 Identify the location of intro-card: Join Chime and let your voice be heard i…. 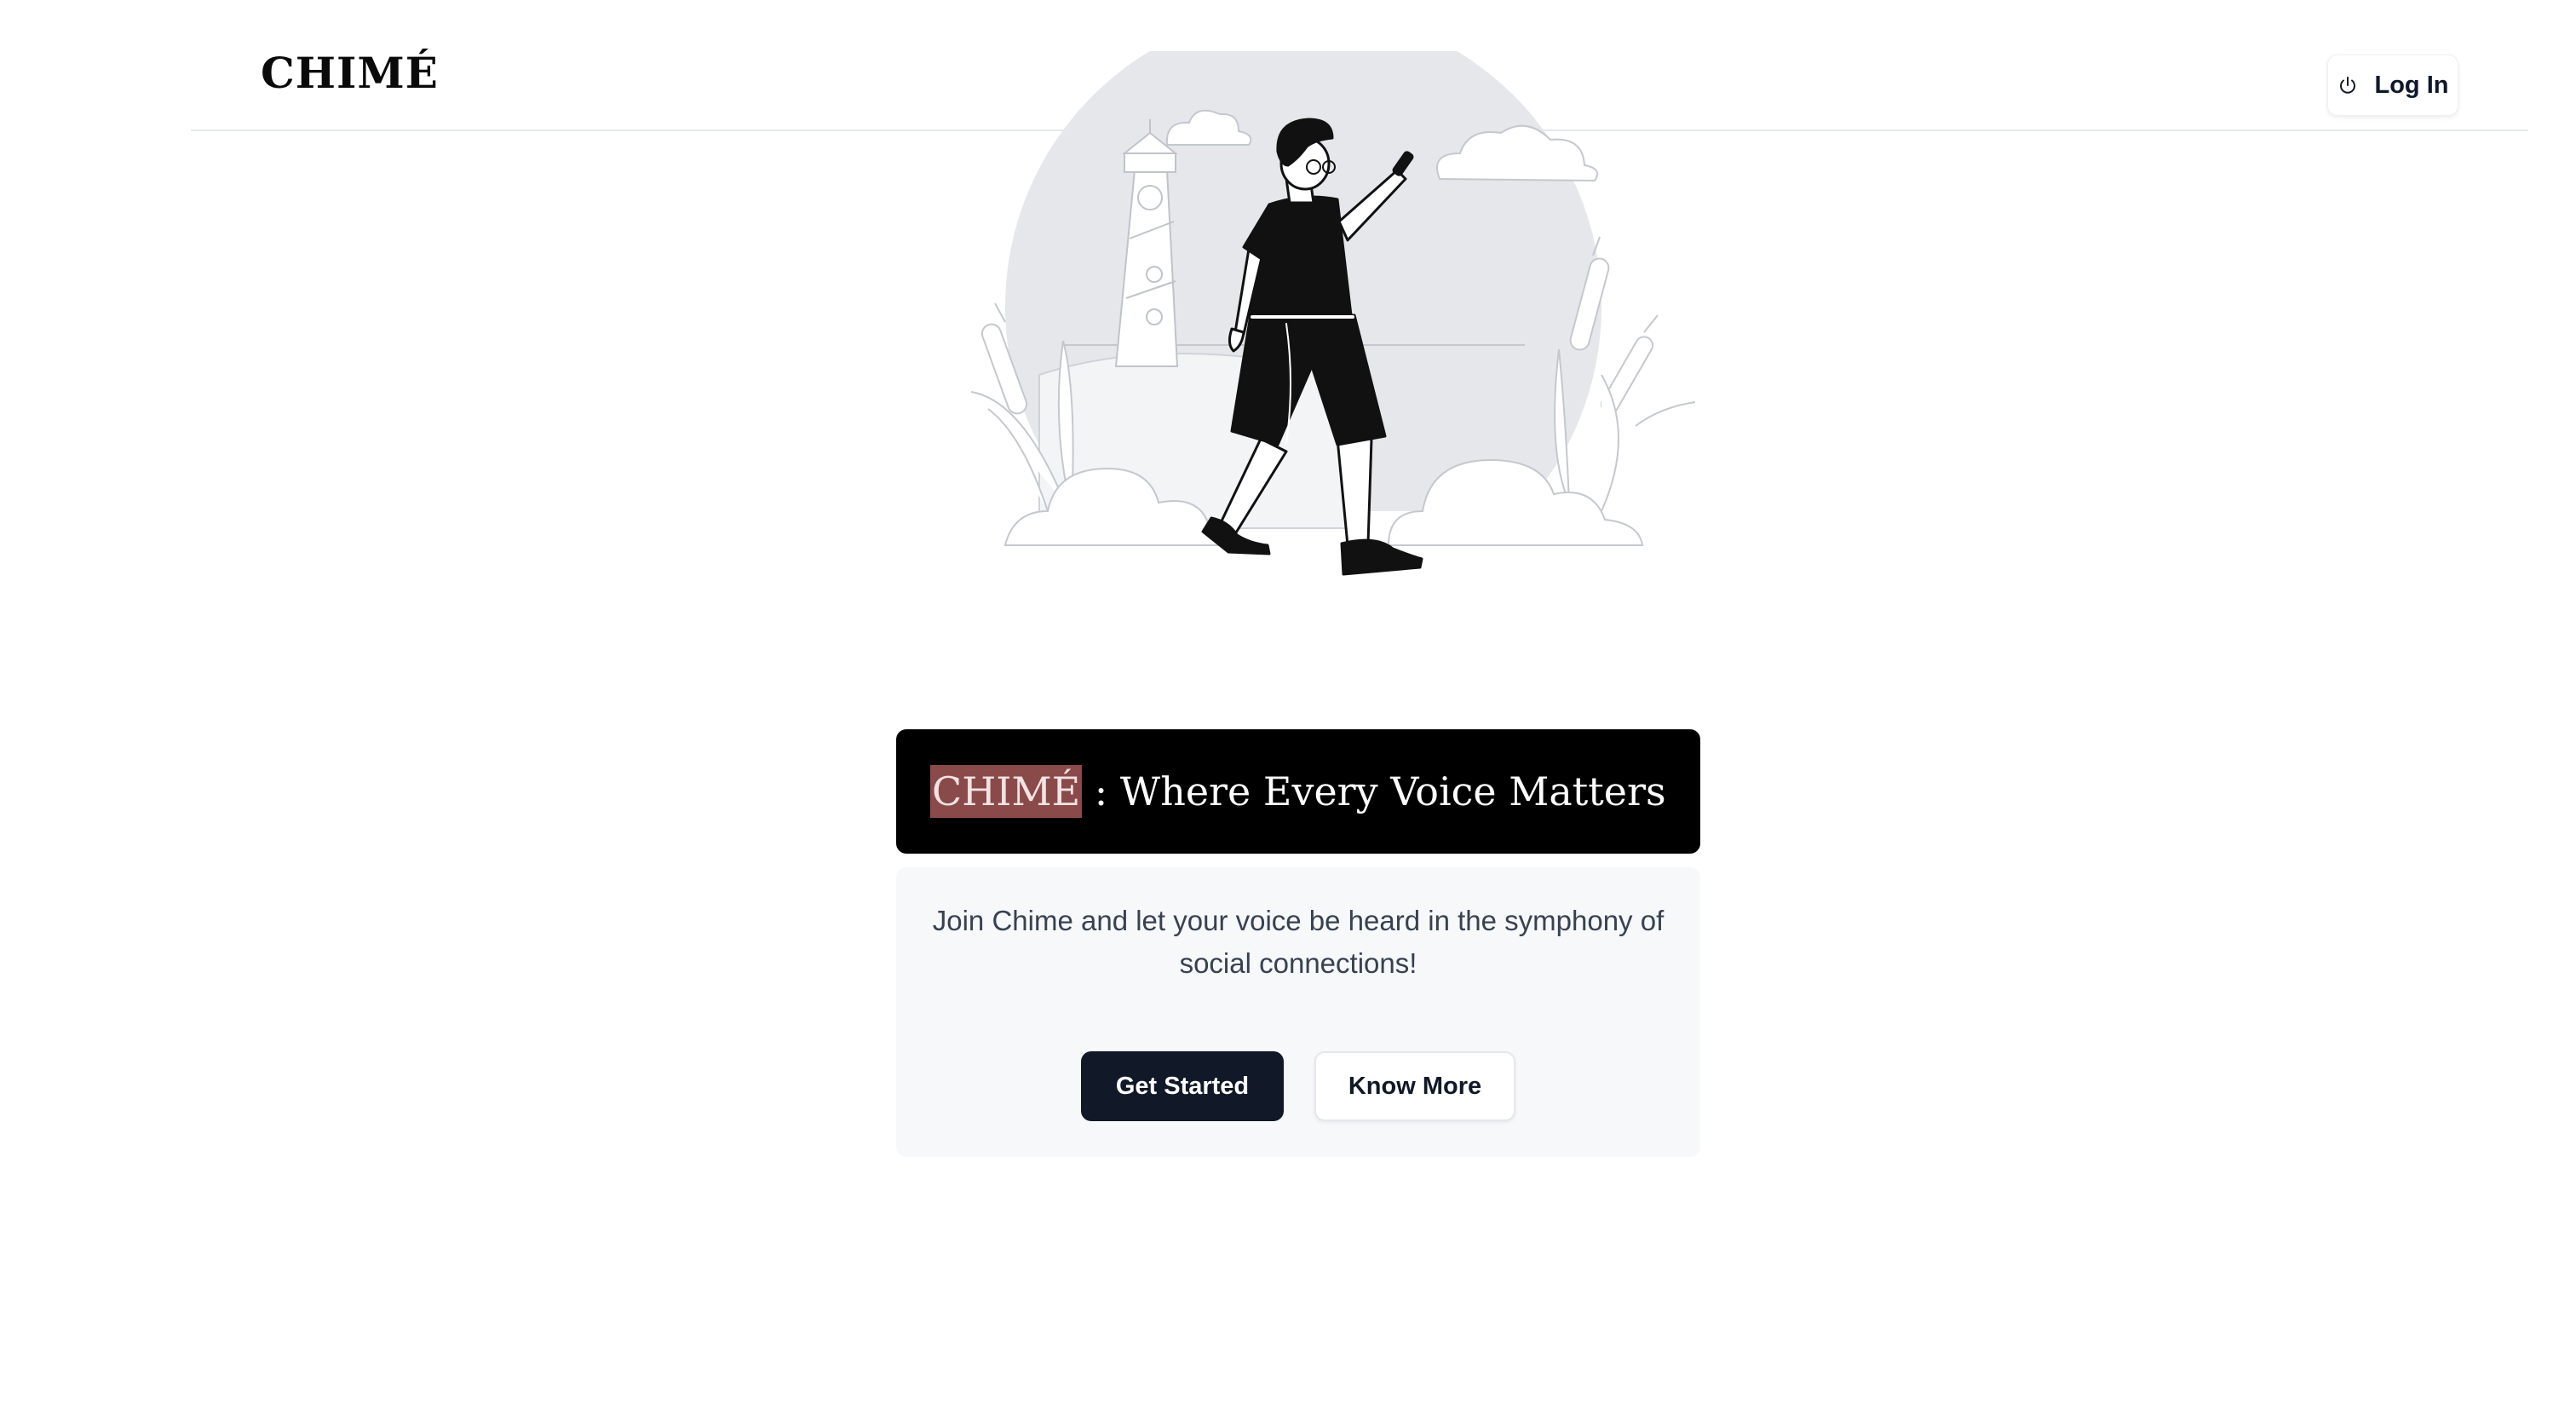
(1298, 1012).